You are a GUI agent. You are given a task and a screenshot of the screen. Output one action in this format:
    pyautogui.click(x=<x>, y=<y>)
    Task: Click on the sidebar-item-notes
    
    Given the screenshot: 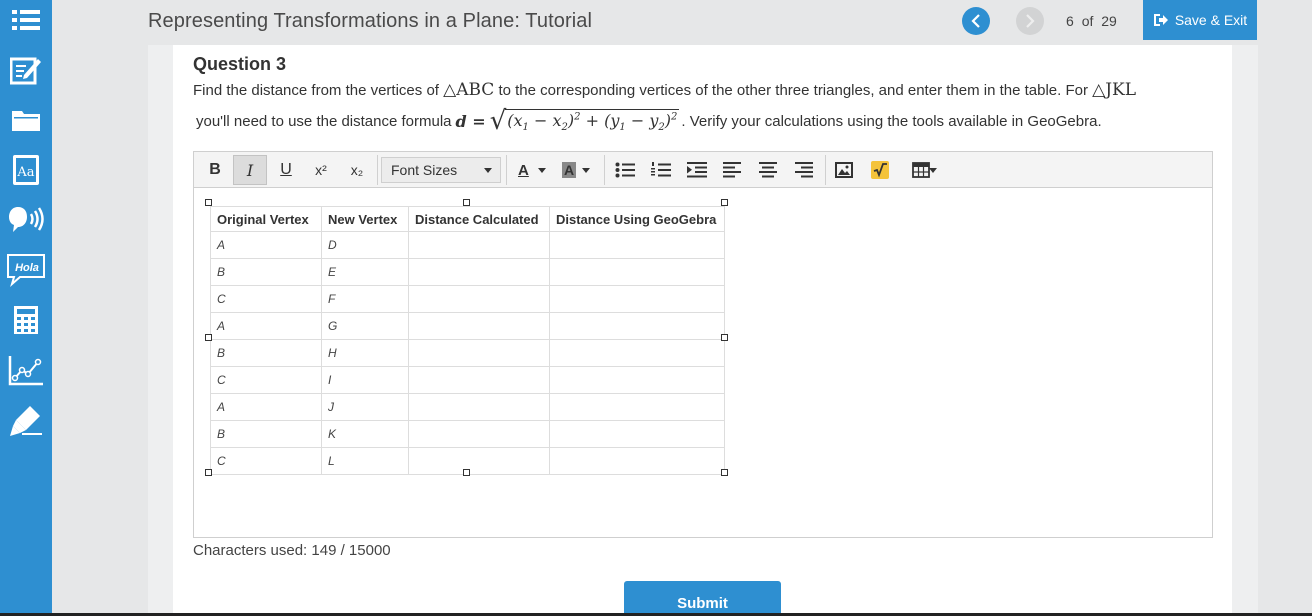 What is the action you would take?
    pyautogui.click(x=26, y=70)
    